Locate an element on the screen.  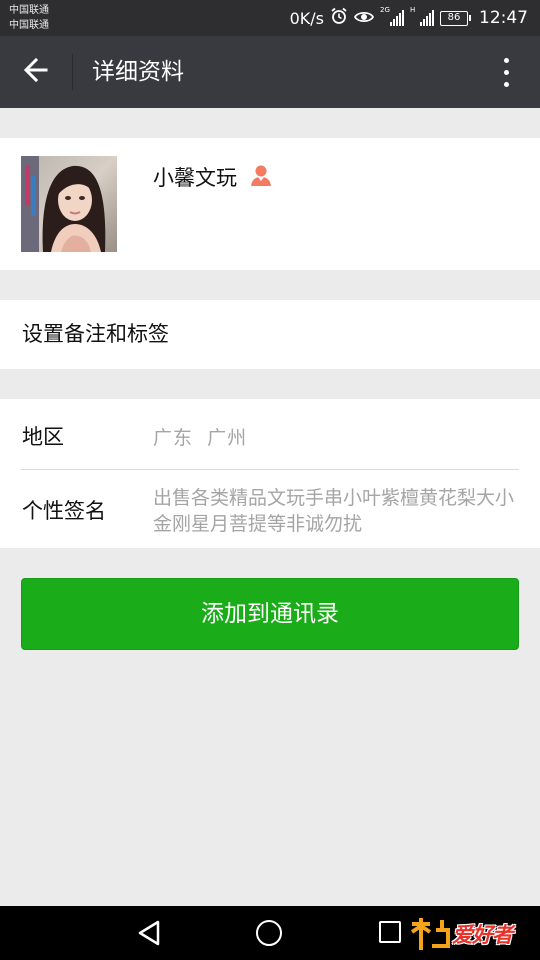
region-value: 广东 广州 is located at coordinates (200, 438).